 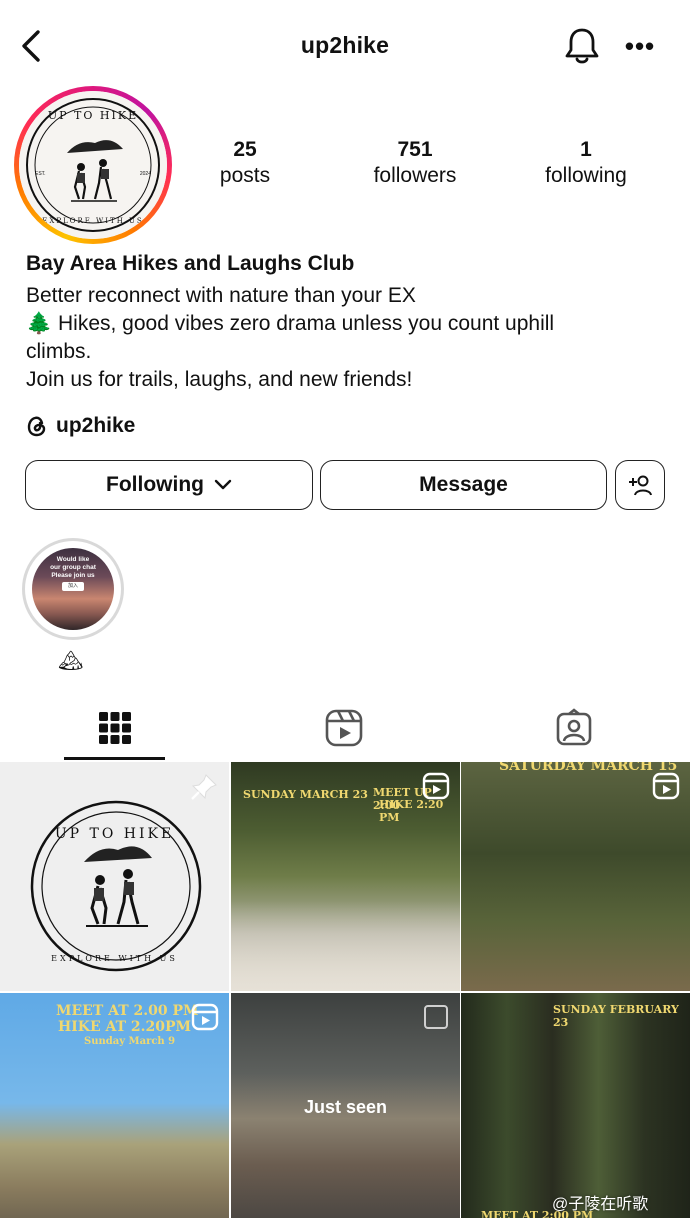 What do you see at coordinates (93, 115) in the screenshot?
I see `logo-top-text: UP TO HIKE` at bounding box center [93, 115].